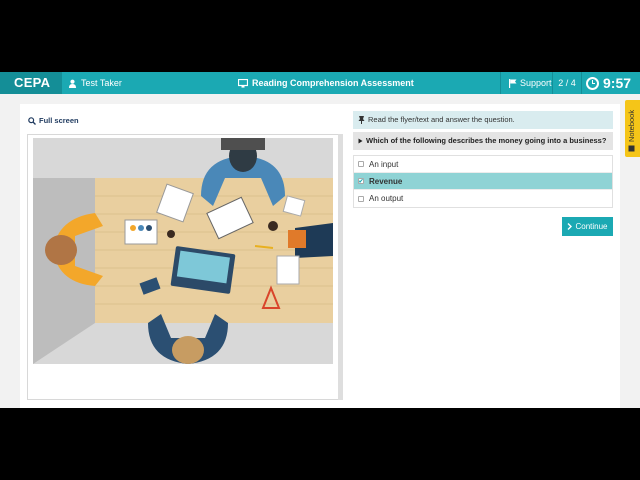  I want to click on fullscreen-label: Full screen, so click(59, 120).